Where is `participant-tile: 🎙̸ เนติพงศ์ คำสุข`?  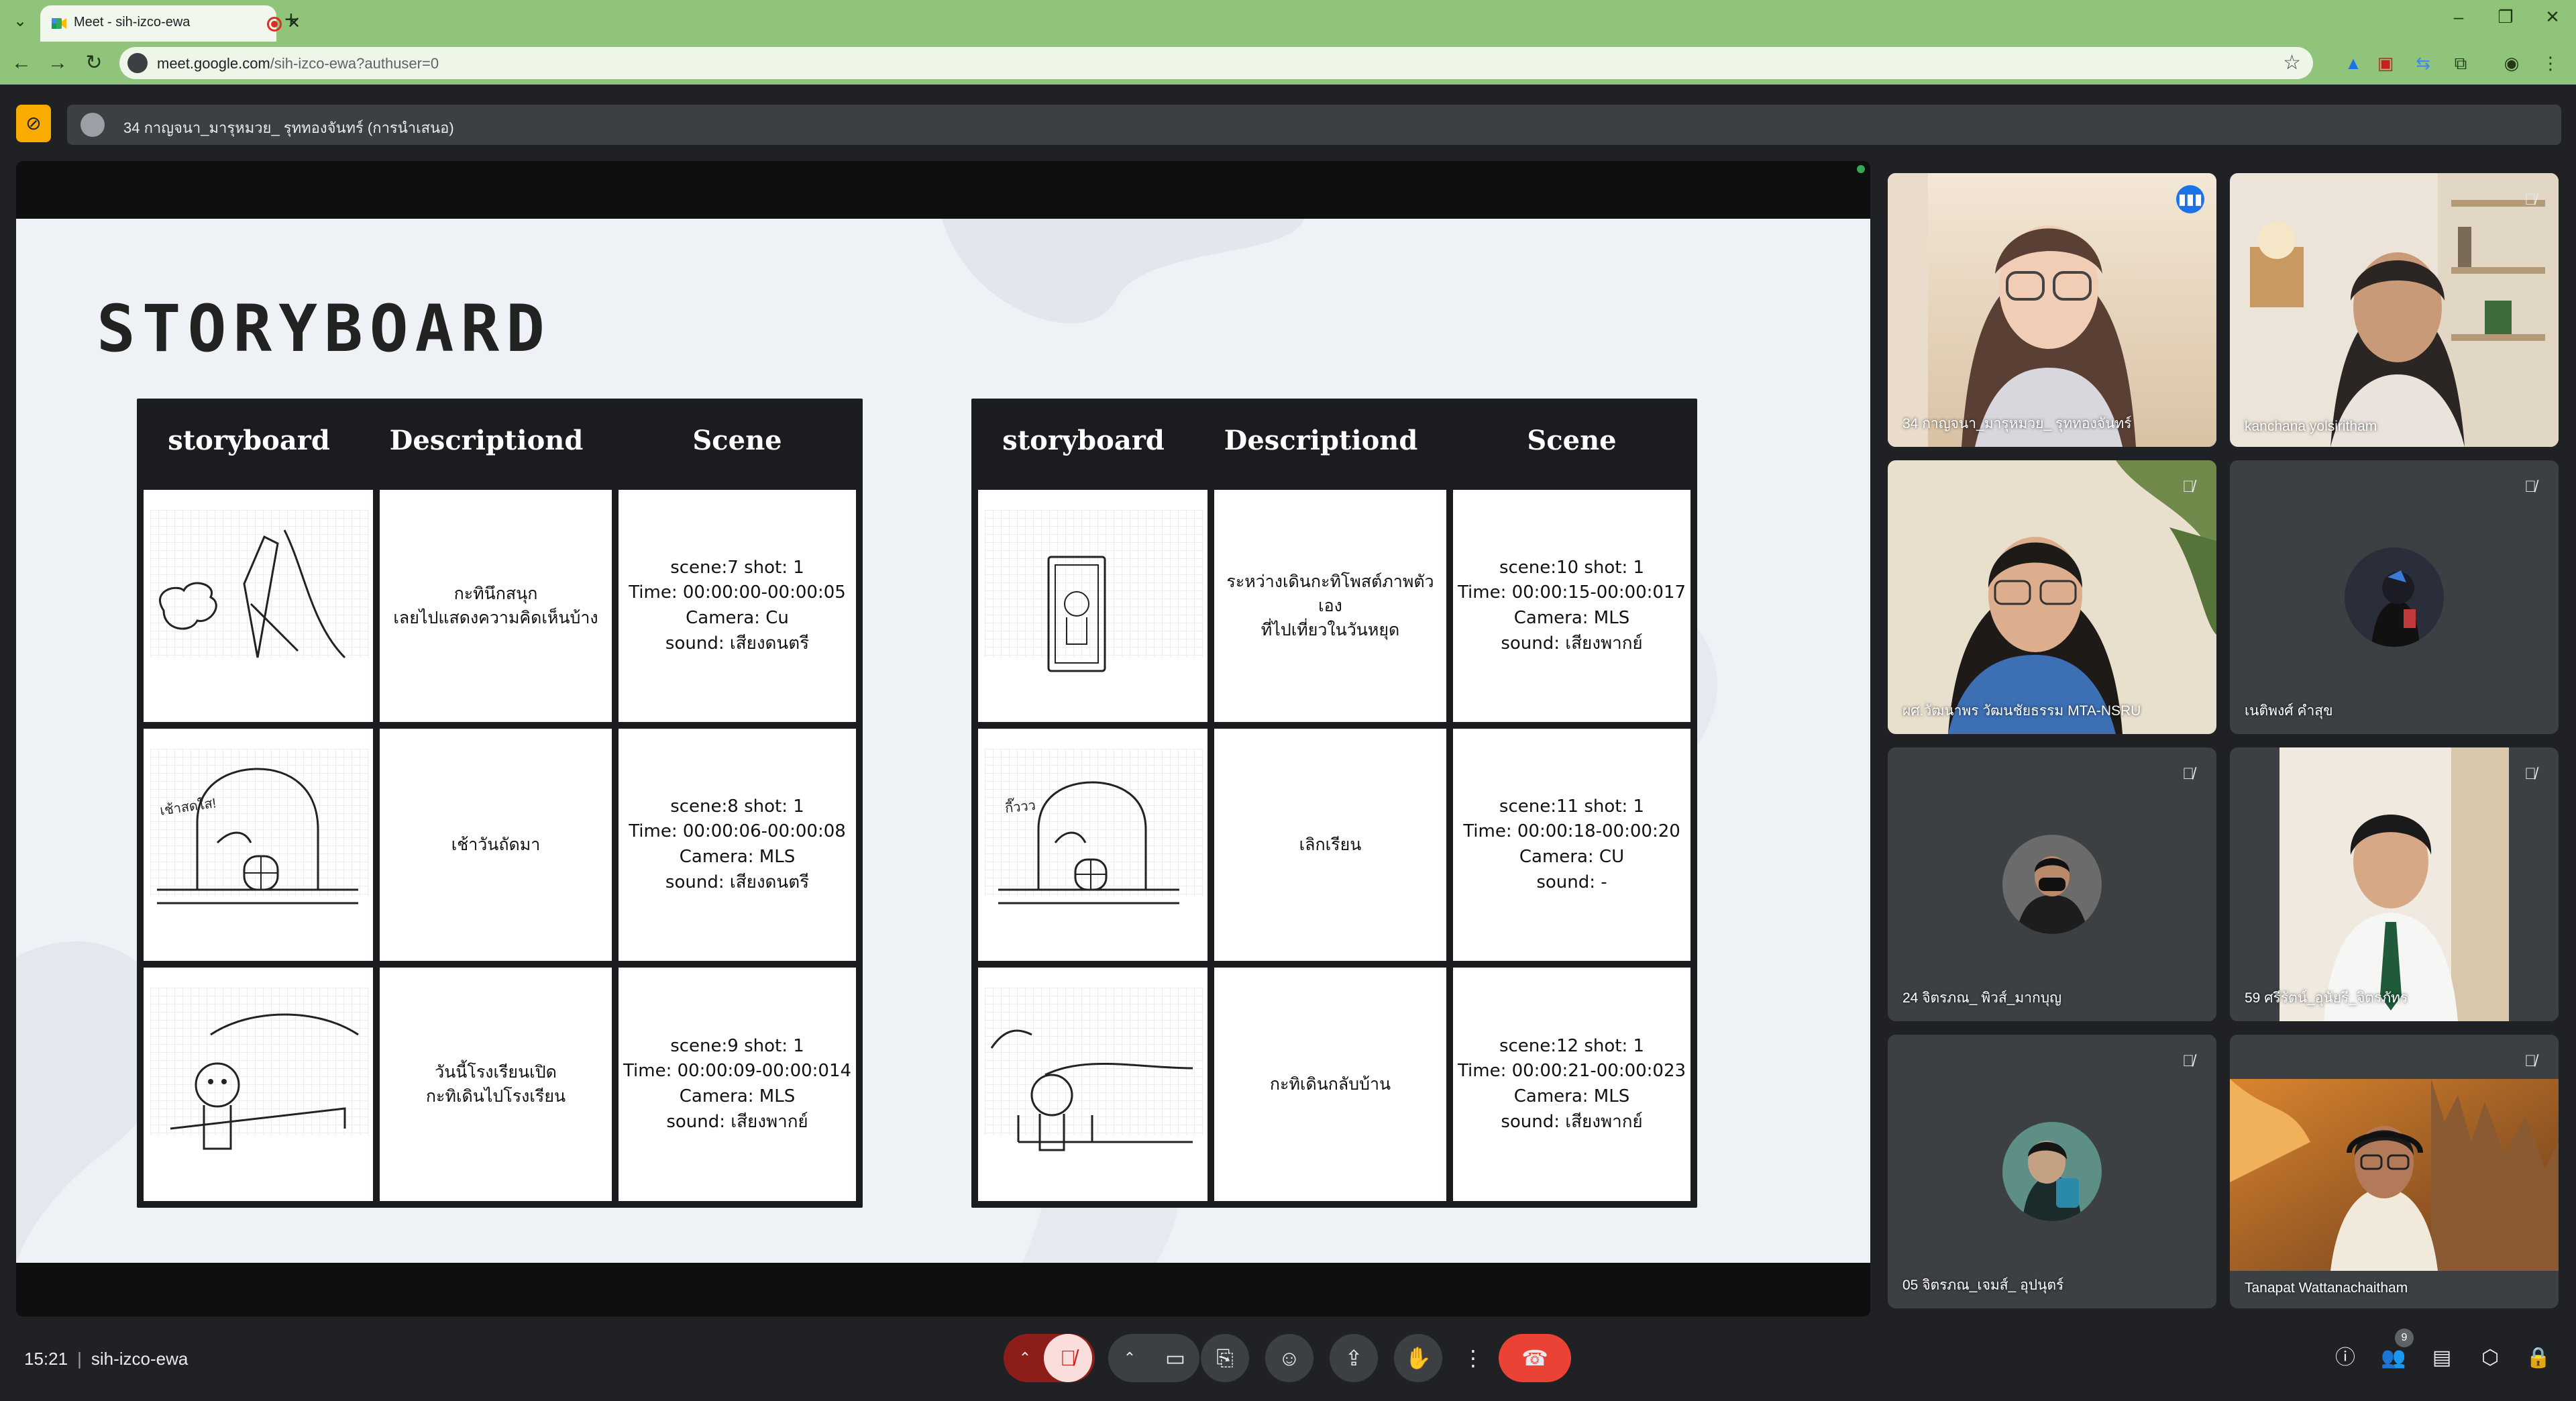
participant-tile: 🎙̸ เนติพงศ์ คำสุข is located at coordinates (2394, 597).